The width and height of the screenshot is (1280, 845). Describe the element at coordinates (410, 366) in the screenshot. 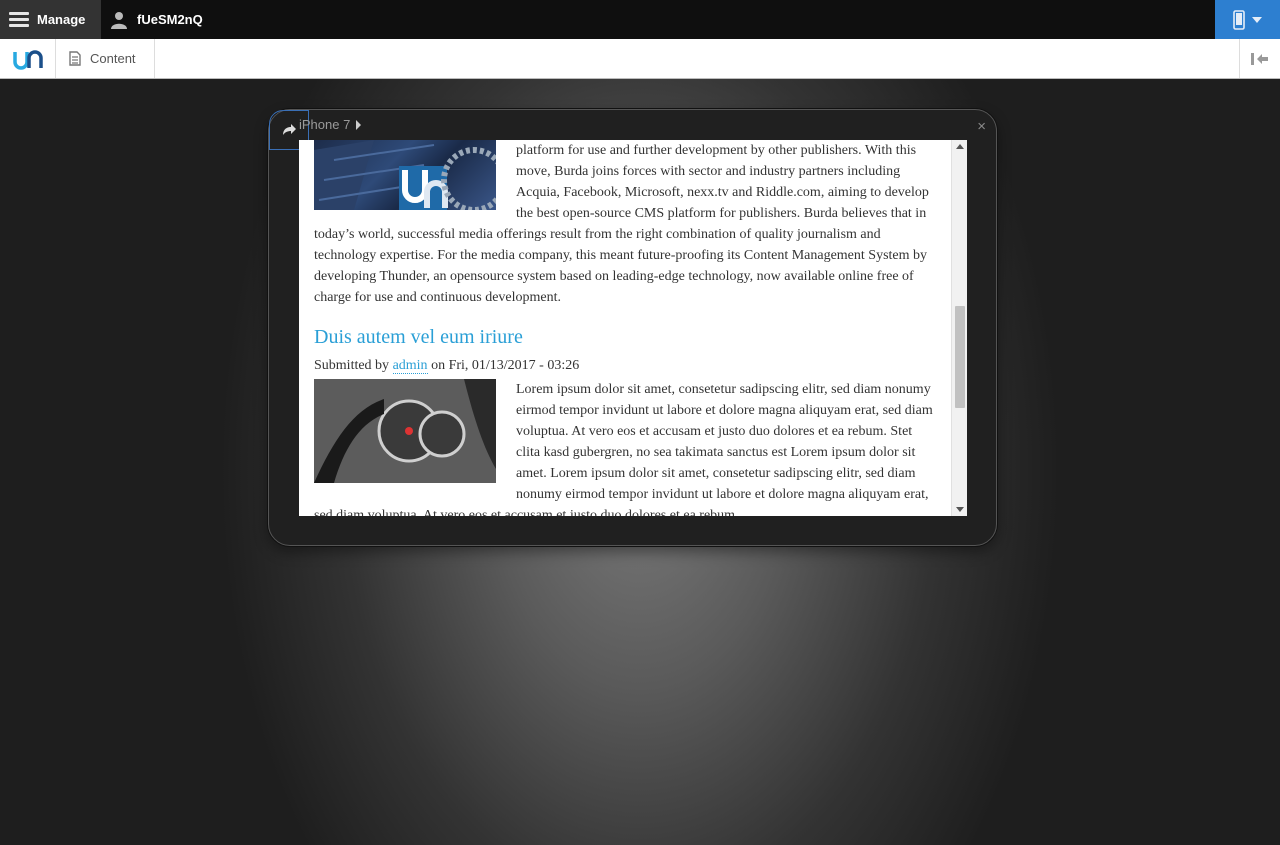

I see `author-link: admin` at that location.